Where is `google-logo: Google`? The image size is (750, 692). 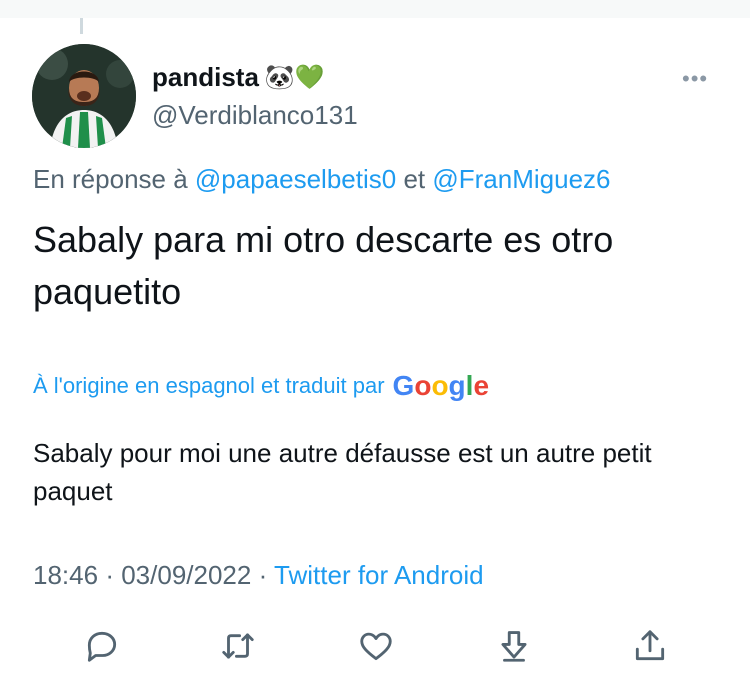
google-logo: Google is located at coordinates (441, 385).